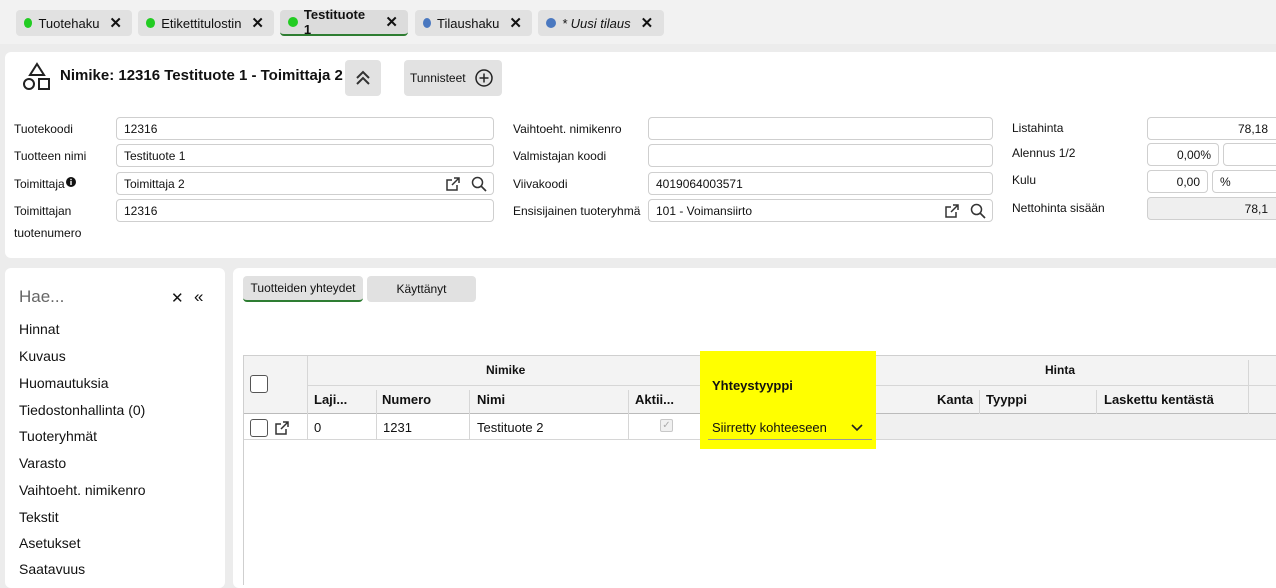 Image resolution: width=1276 pixels, height=588 pixels. What do you see at coordinates (666, 425) in the screenshot?
I see `aktiivinen-checkbox: ✓` at bounding box center [666, 425].